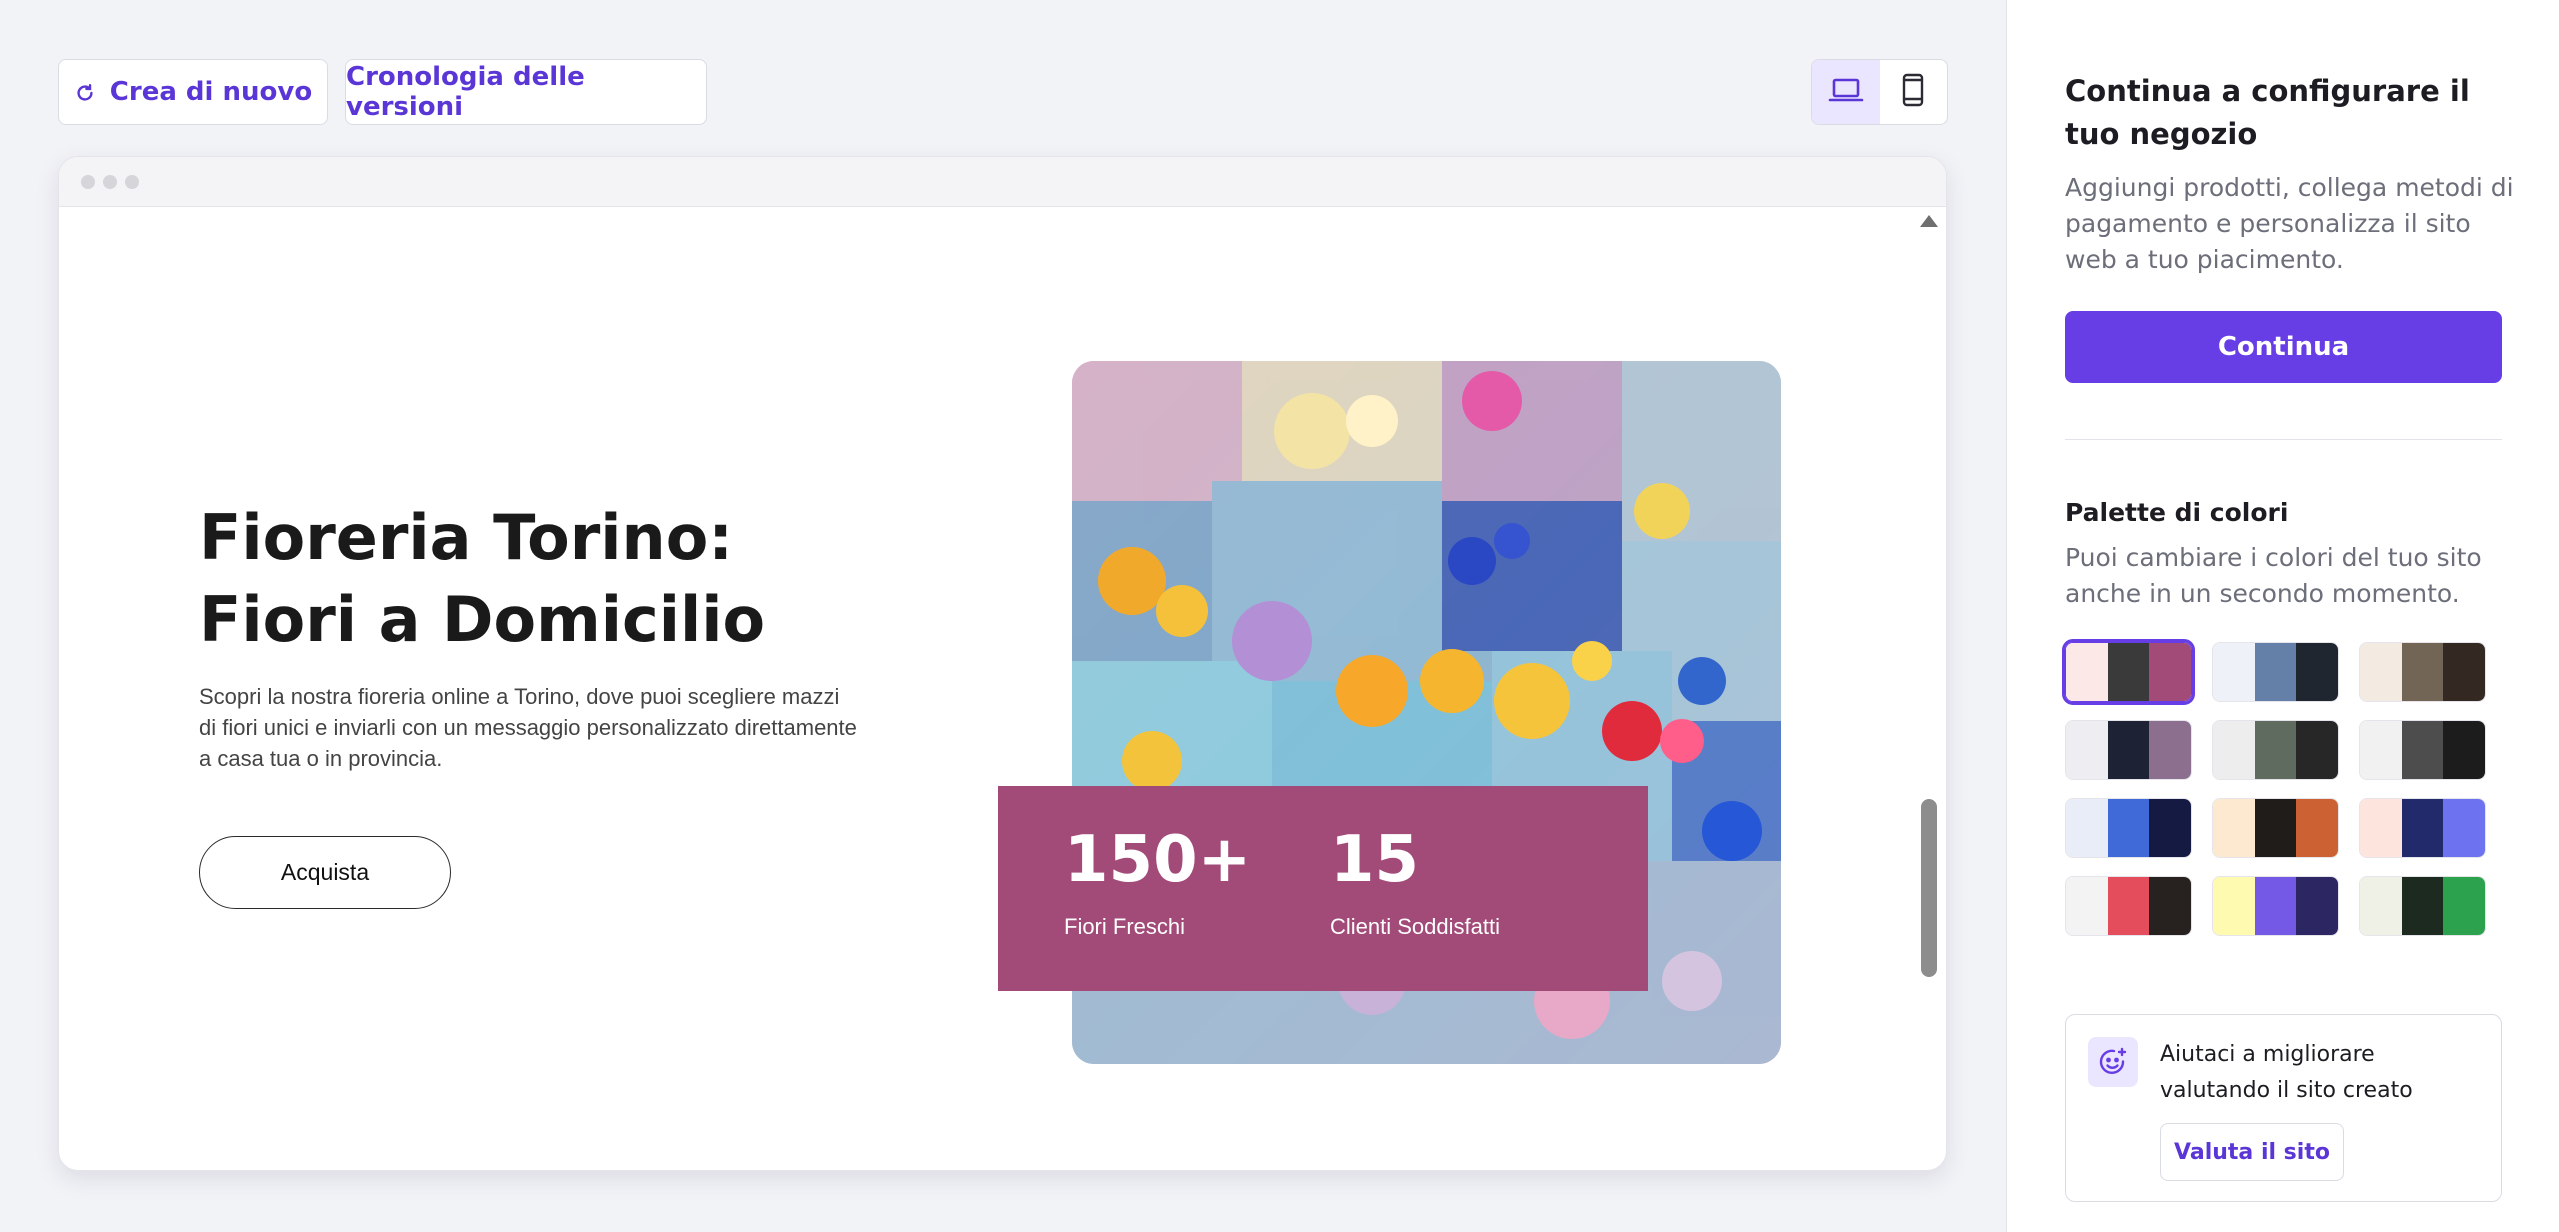 The height and width of the screenshot is (1232, 2559). What do you see at coordinates (2177, 512) in the screenshot?
I see `palette-title: Palette di colori` at bounding box center [2177, 512].